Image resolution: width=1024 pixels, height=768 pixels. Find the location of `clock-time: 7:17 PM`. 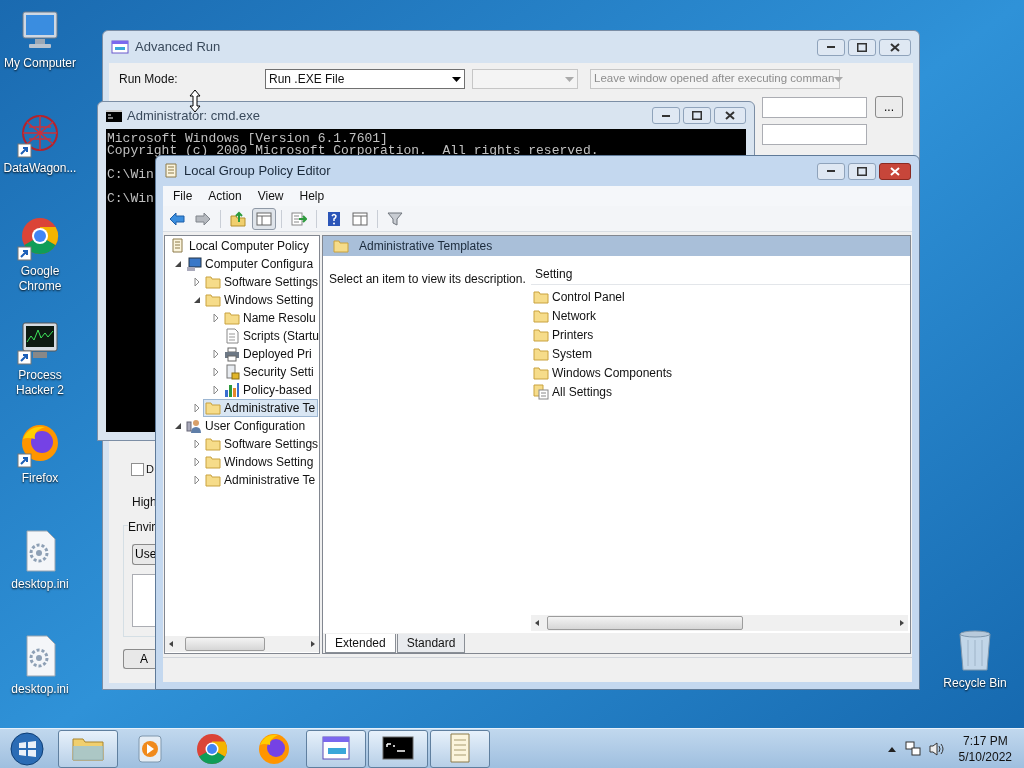

clock-time: 7:17 PM is located at coordinates (985, 740).